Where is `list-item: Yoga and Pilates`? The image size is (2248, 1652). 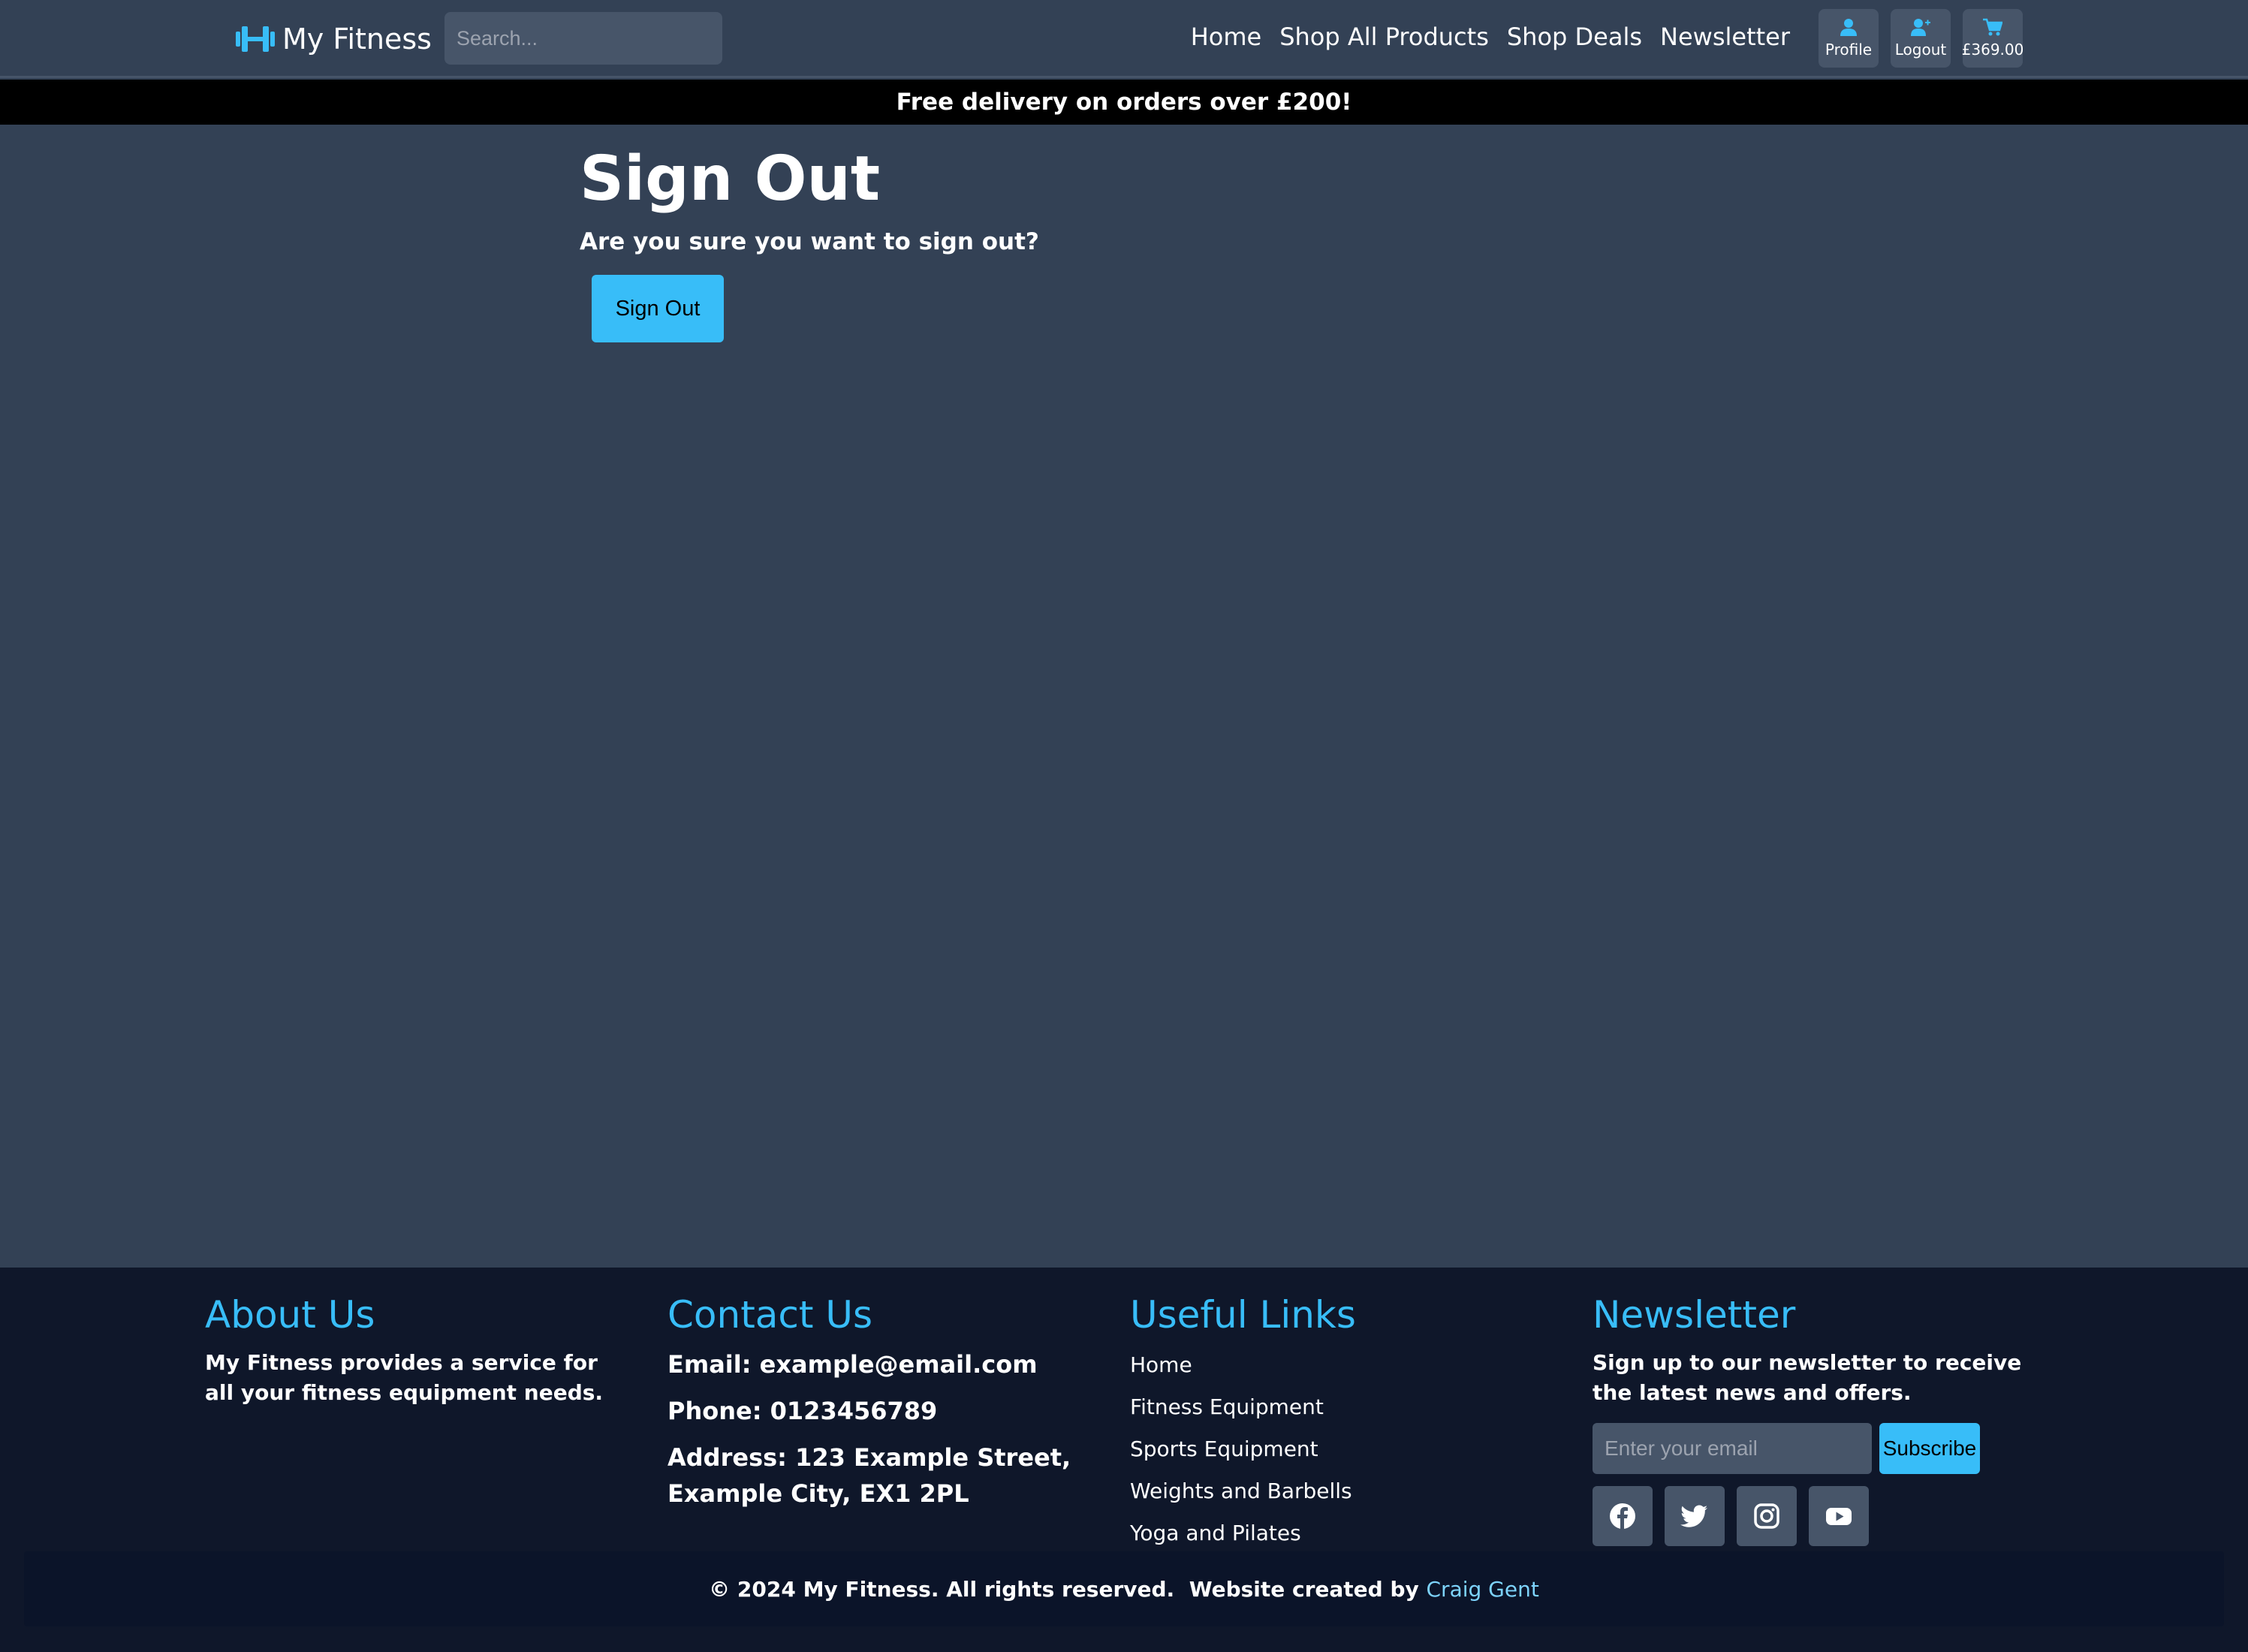
list-item: Yoga and Pilates is located at coordinates (1325, 1533).